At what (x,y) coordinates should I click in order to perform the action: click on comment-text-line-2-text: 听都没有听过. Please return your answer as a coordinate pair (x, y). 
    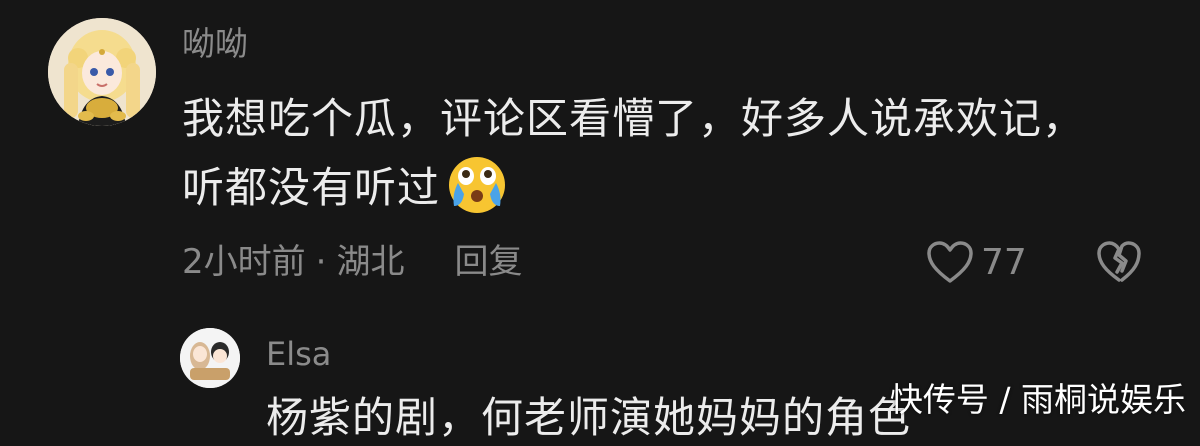
    Looking at the image, I should click on (311, 187).